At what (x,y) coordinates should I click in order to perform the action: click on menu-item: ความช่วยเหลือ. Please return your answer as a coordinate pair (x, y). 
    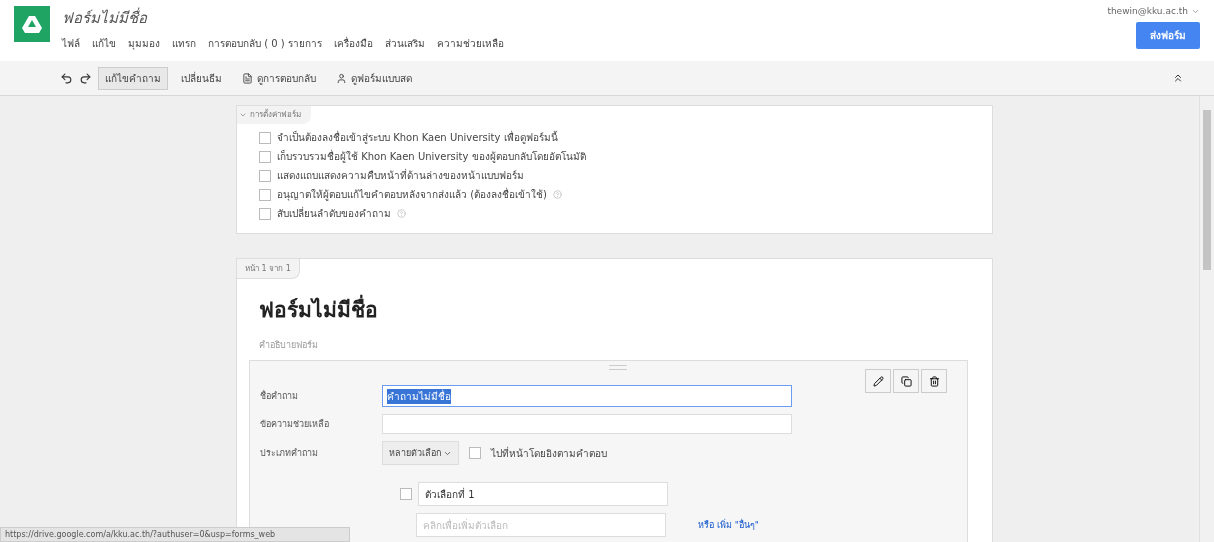
    Looking at the image, I should click on (470, 43).